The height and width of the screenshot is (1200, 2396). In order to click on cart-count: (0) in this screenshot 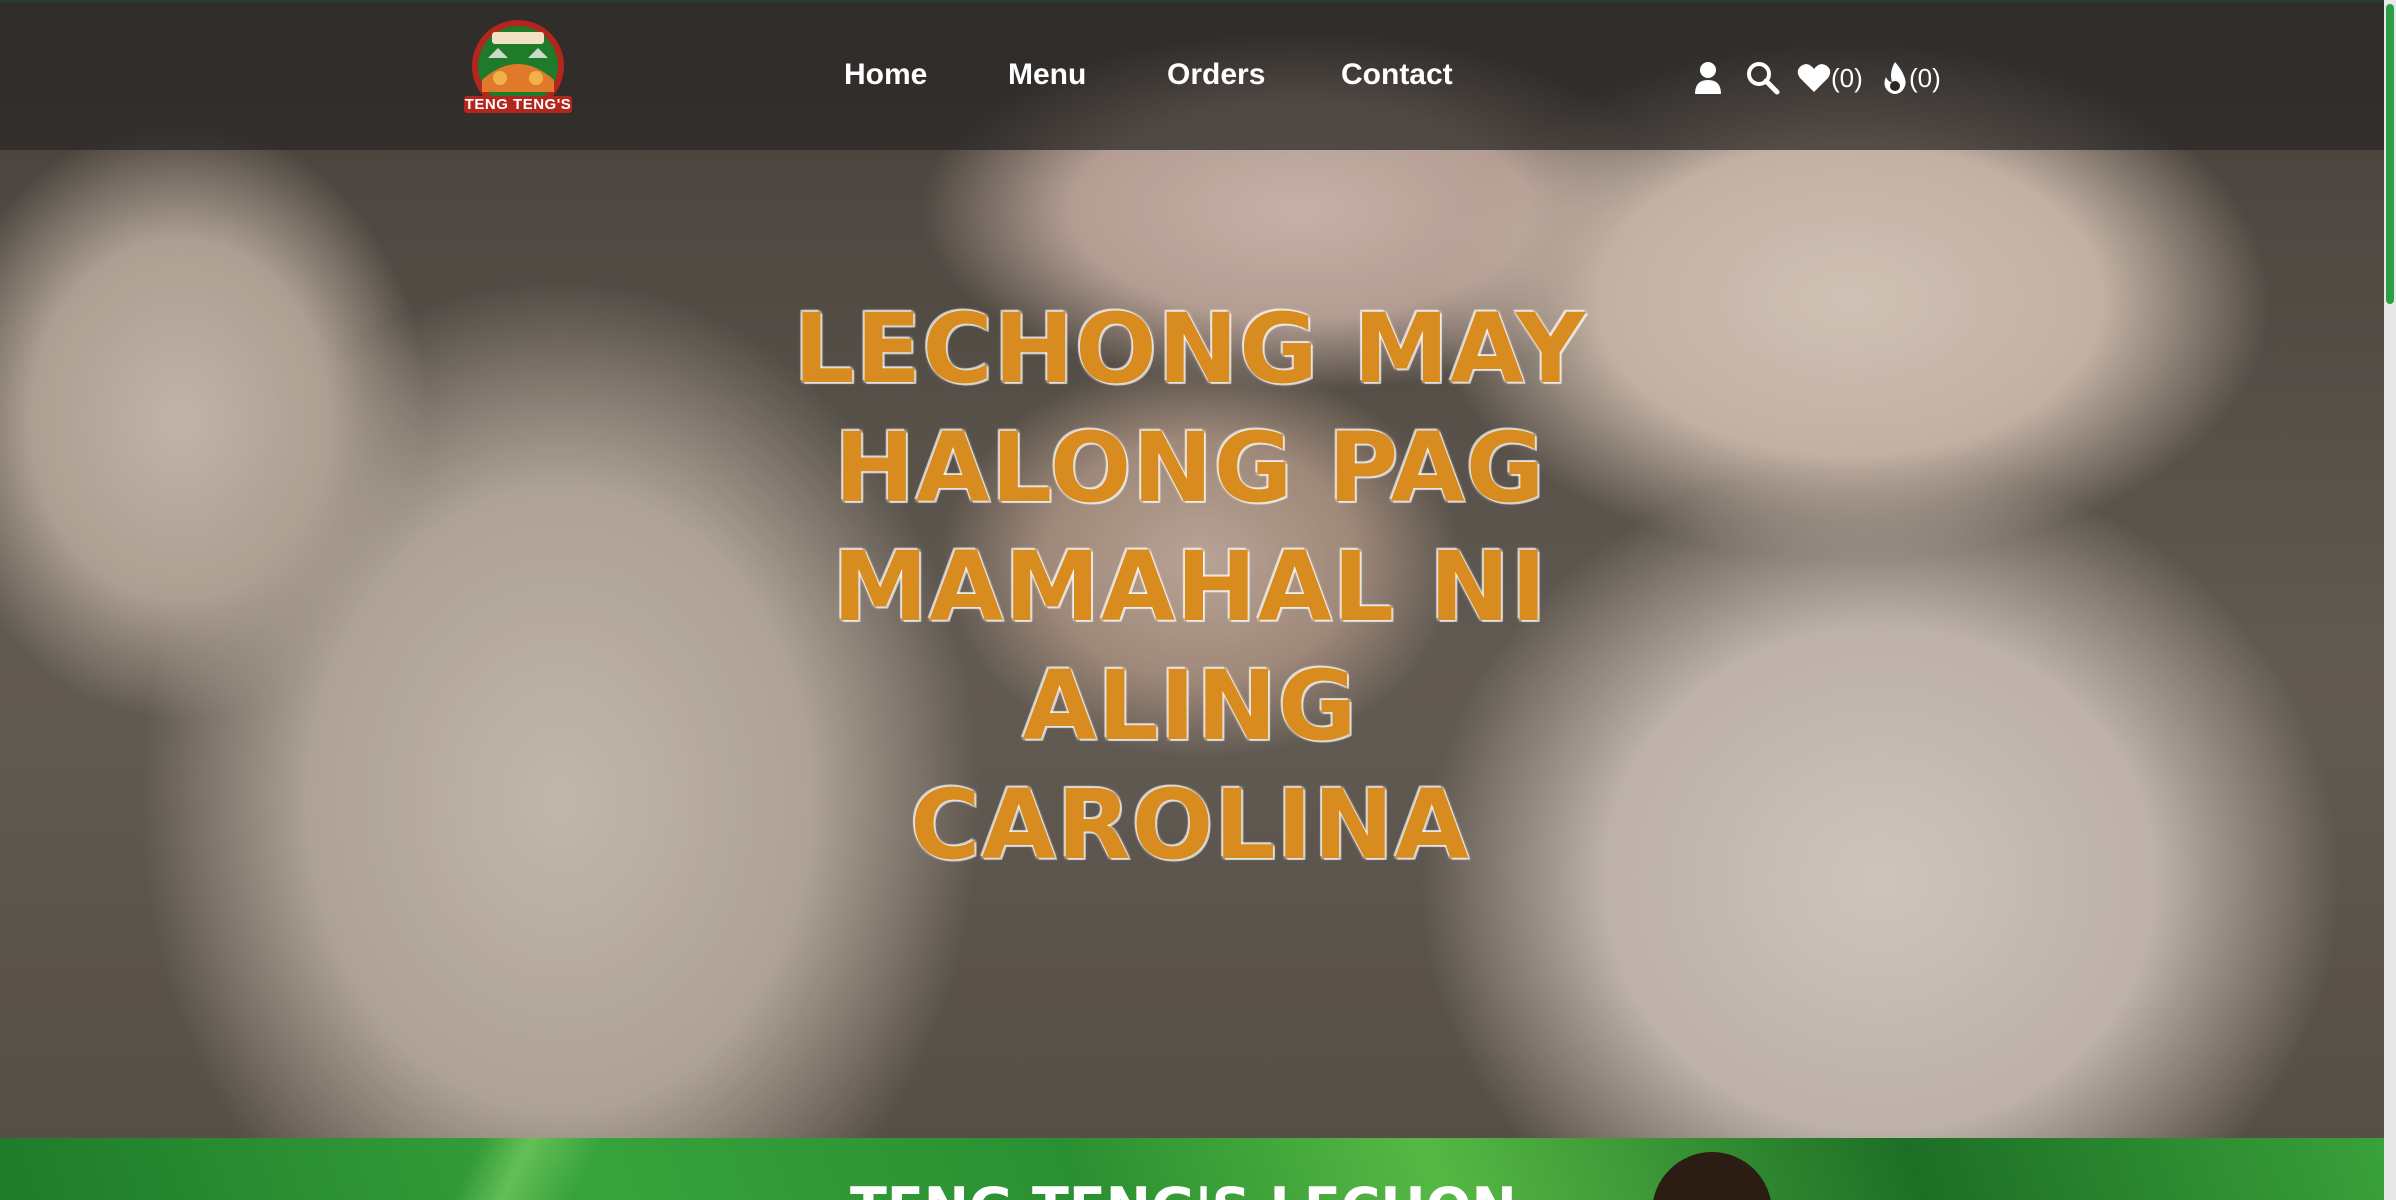, I will do `click(1925, 78)`.